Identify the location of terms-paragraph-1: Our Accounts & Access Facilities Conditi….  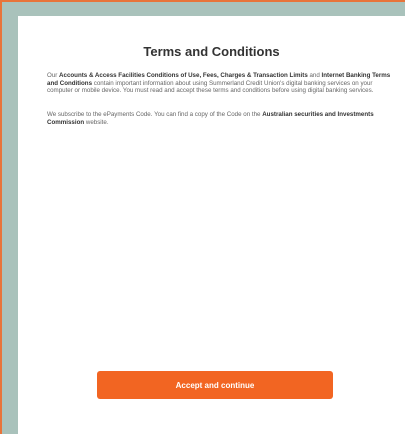
(222, 83).